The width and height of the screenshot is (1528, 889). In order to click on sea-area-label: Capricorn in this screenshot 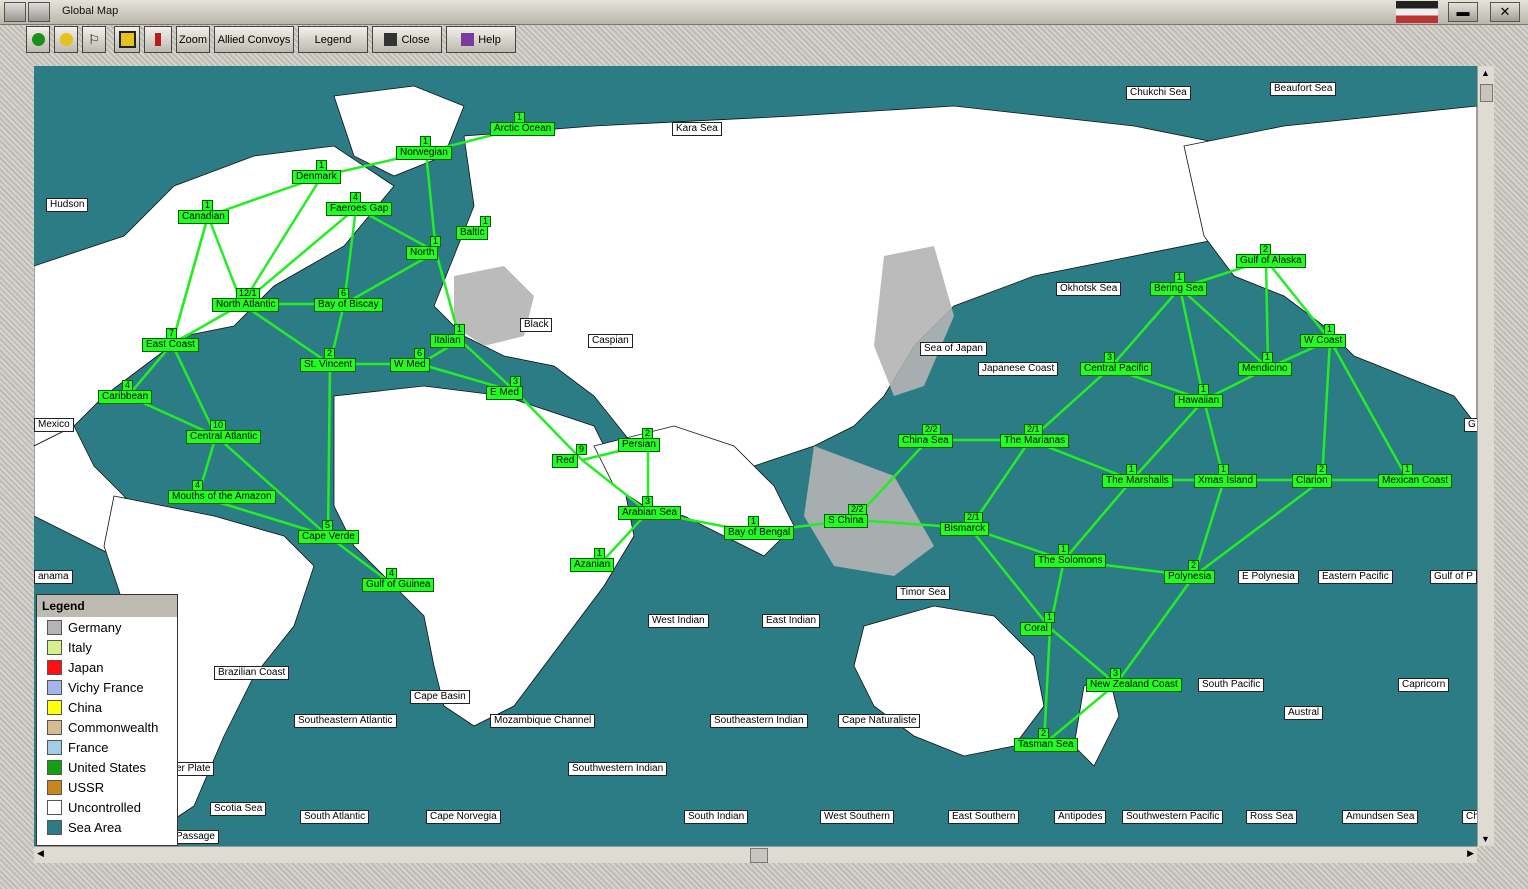, I will do `click(1424, 685)`.